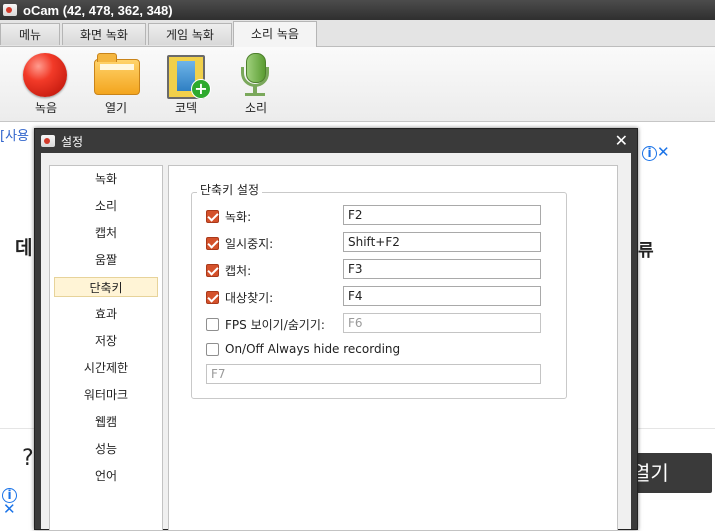  I want to click on folder-icon, so click(116, 75).